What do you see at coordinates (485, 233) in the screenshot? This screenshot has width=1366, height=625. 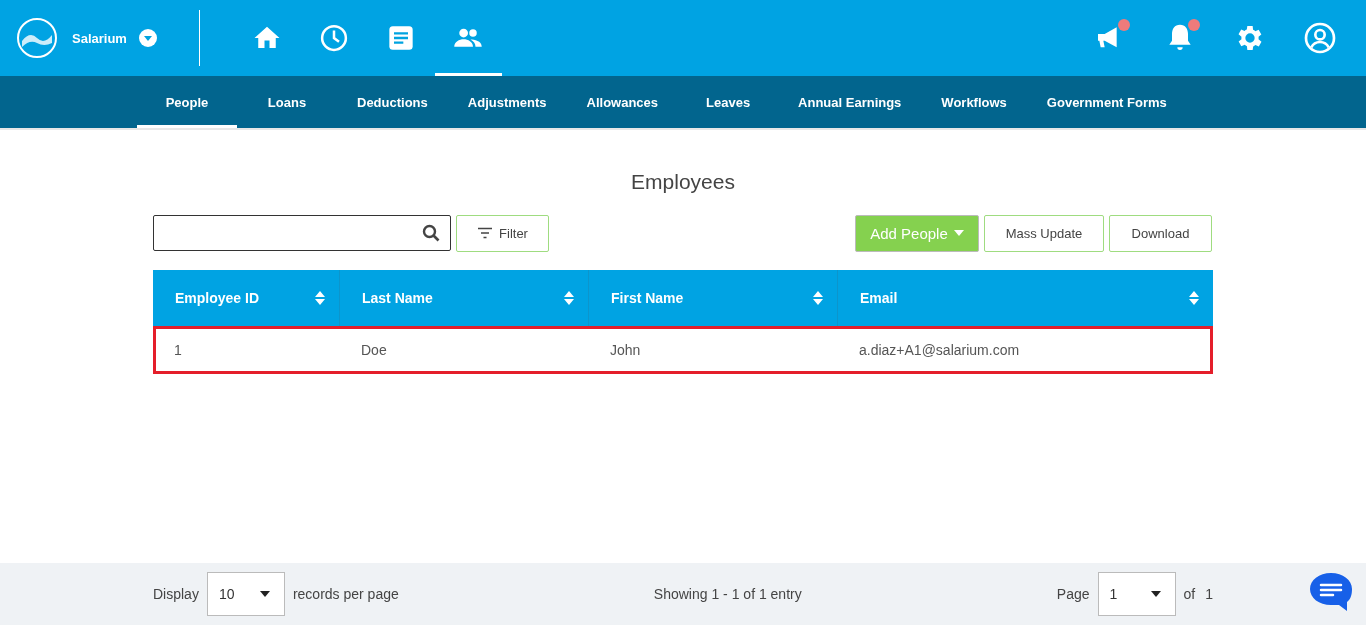 I see `filter-icon` at bounding box center [485, 233].